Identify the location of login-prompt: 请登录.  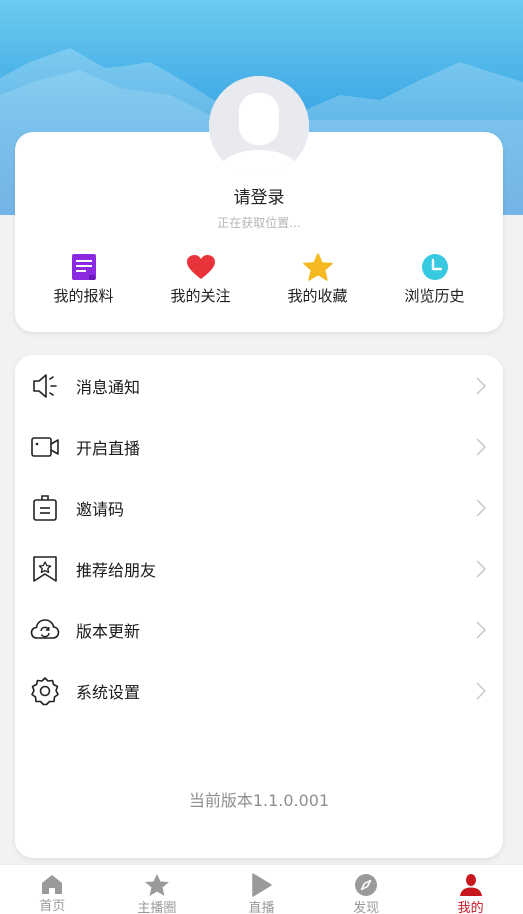
(259, 195).